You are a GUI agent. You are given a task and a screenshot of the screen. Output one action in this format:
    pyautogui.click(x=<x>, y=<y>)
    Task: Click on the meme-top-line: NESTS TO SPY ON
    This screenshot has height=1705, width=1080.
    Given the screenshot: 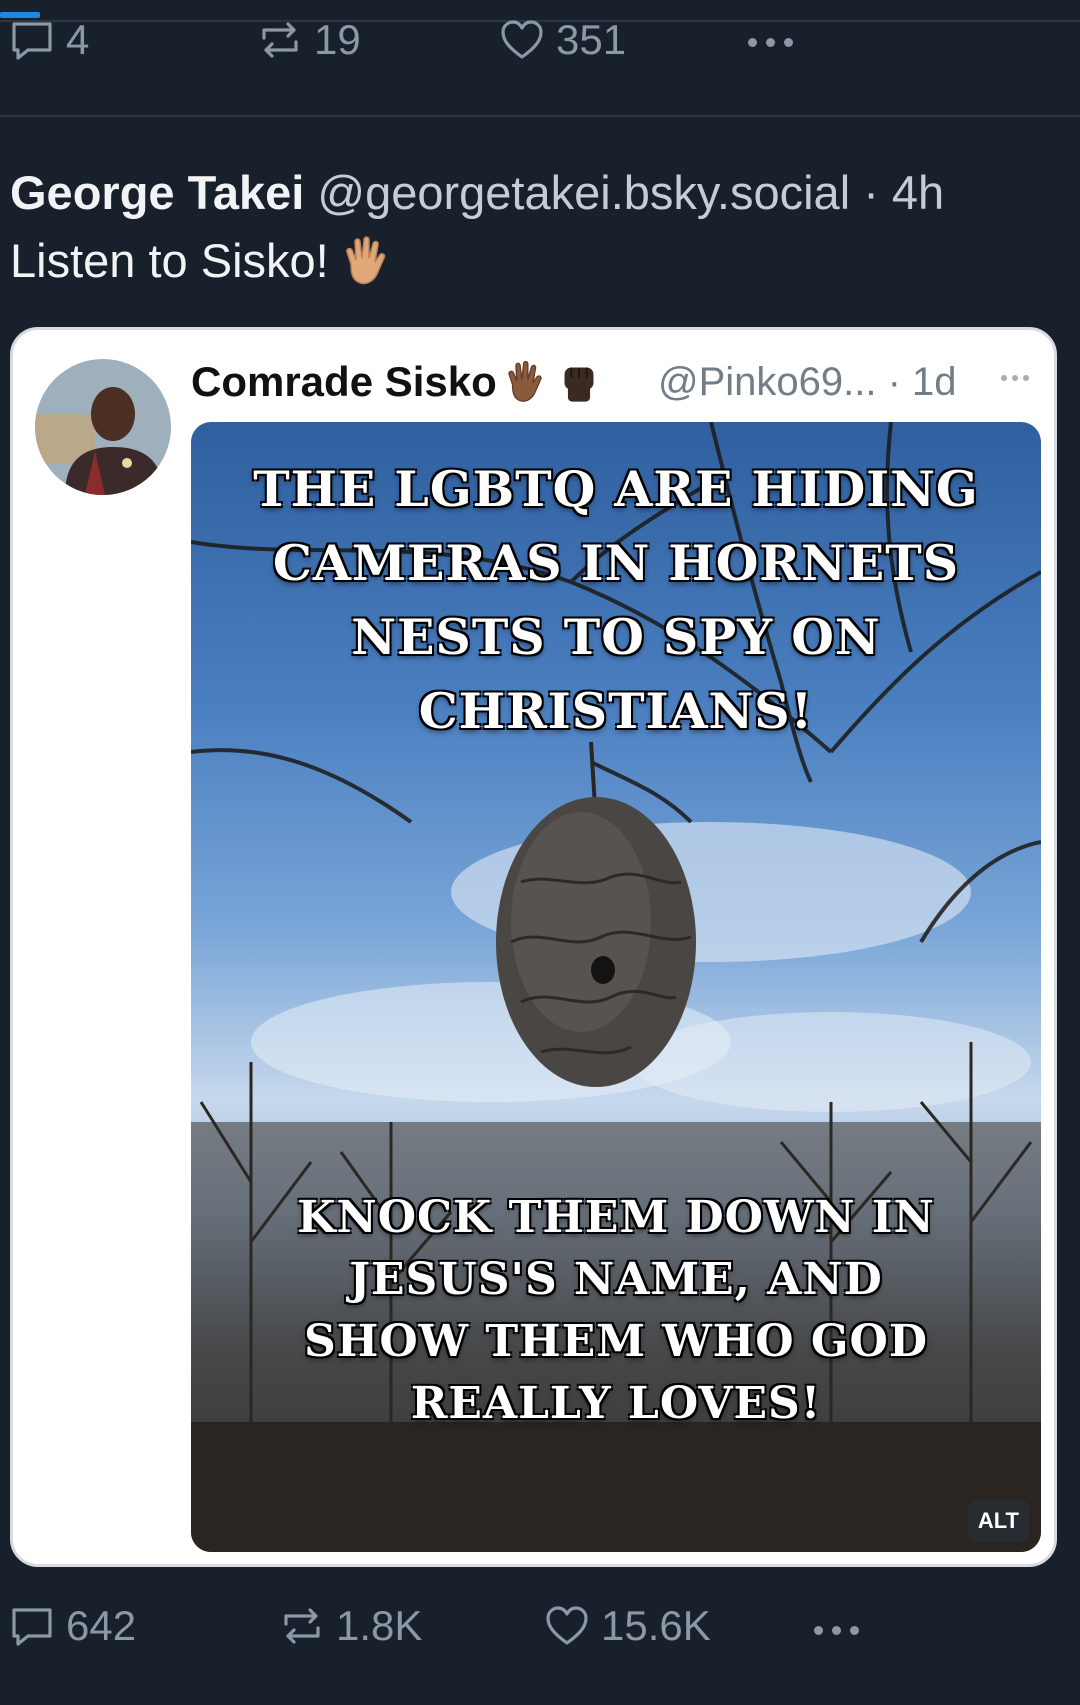 What is the action you would take?
    pyautogui.click(x=616, y=637)
    